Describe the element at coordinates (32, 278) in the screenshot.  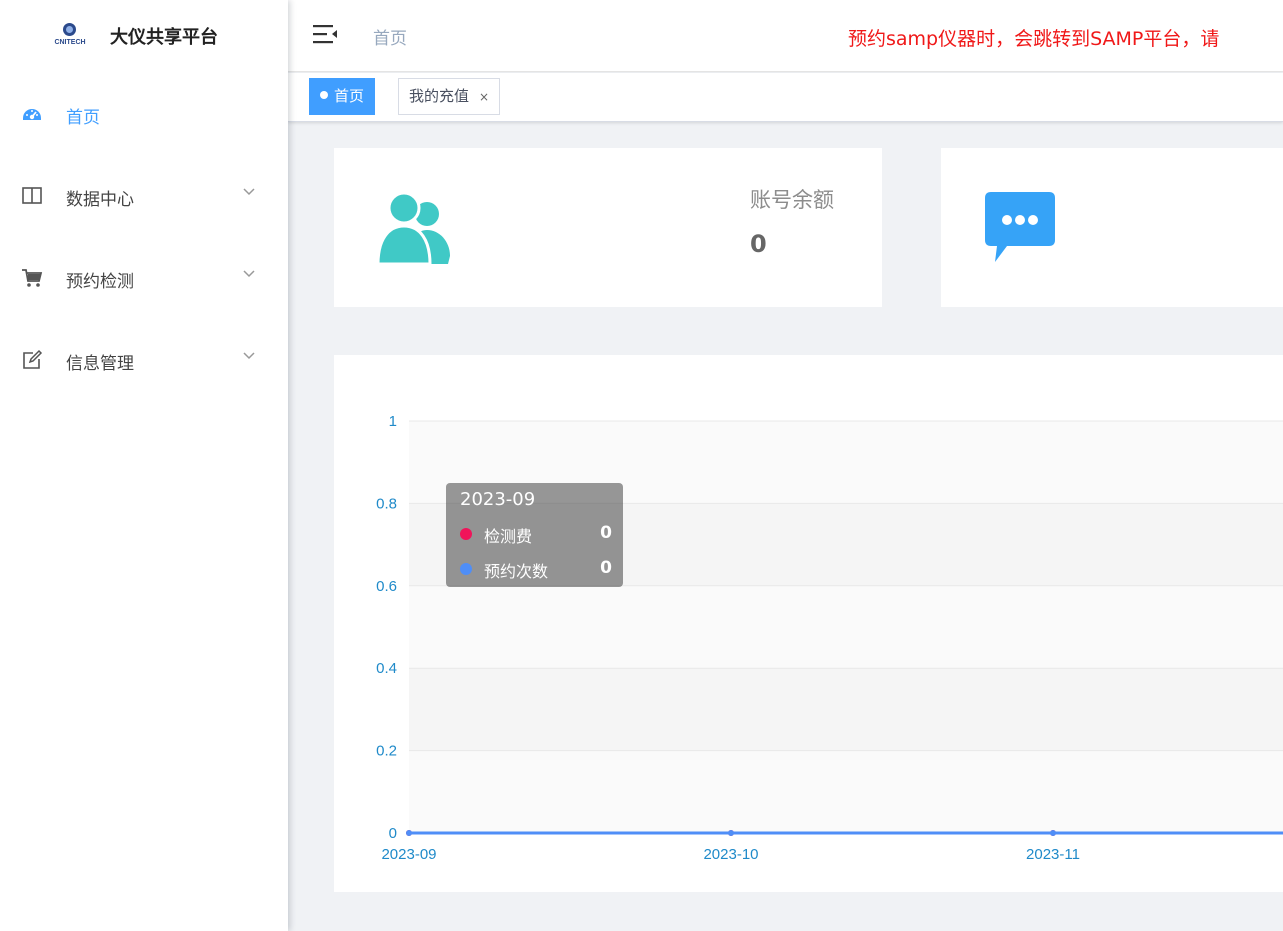
I see `cart-icon` at that location.